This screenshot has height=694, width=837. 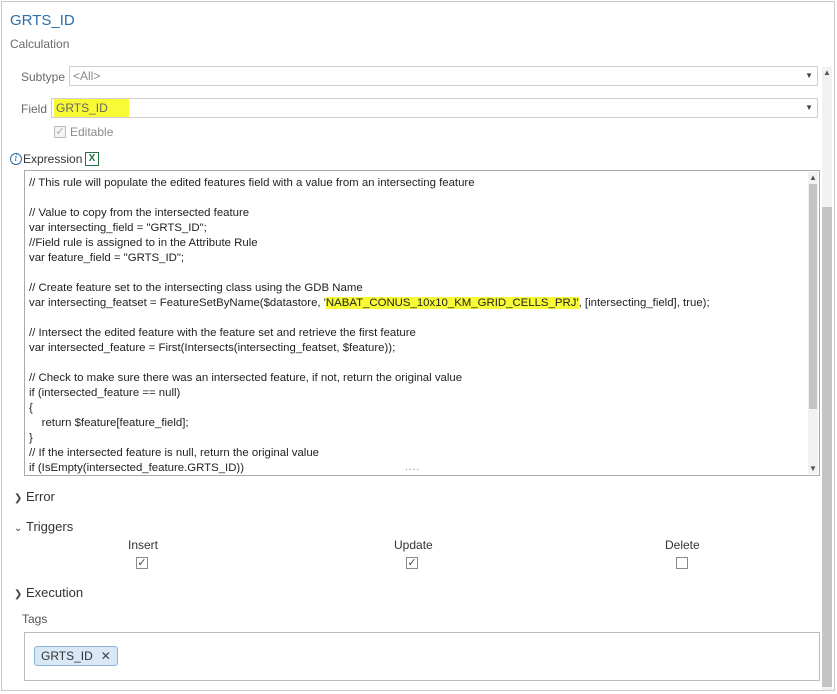 What do you see at coordinates (452, 303) in the screenshot?
I see `code-highlight: NABAT_CONUS_10x10_KM_GRID_CELLS_PRJ'` at bounding box center [452, 303].